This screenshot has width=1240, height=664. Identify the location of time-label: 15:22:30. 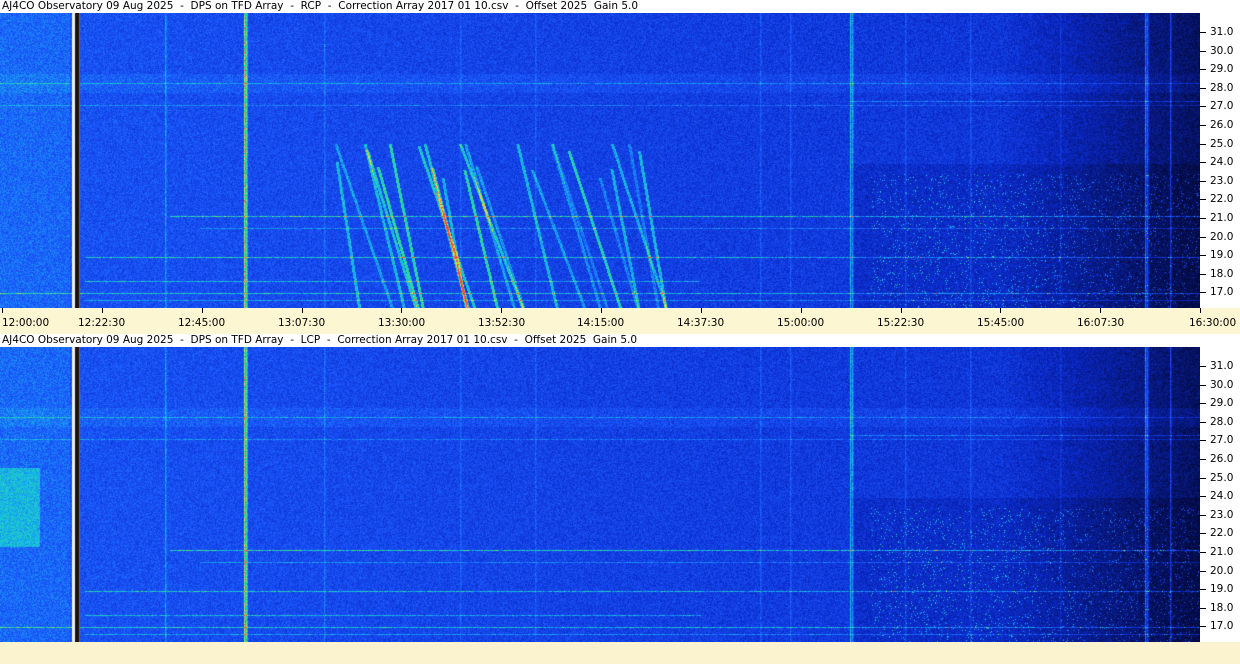
(901, 323).